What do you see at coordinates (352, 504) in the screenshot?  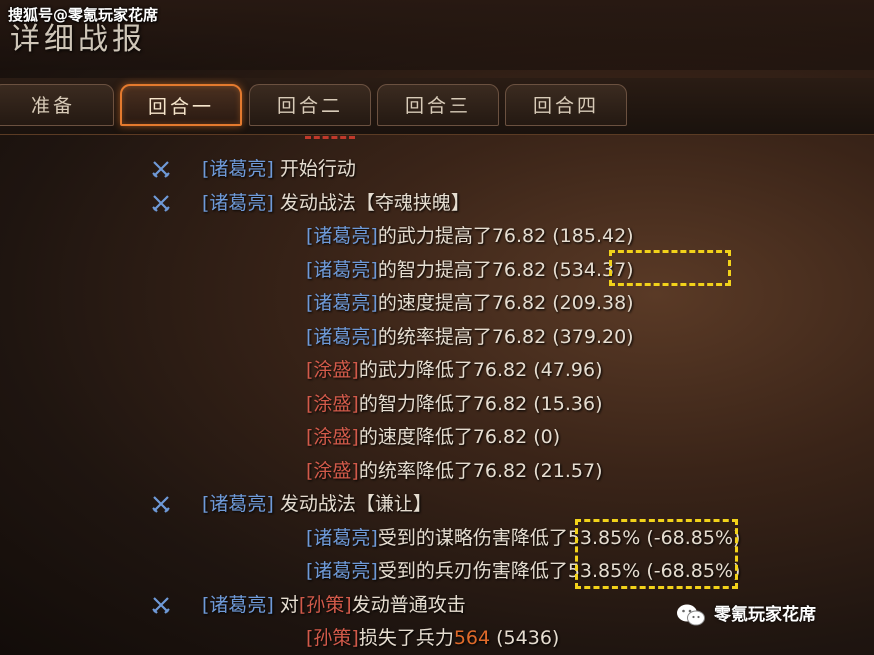 I see `log-text: 发动战法【谦让】` at bounding box center [352, 504].